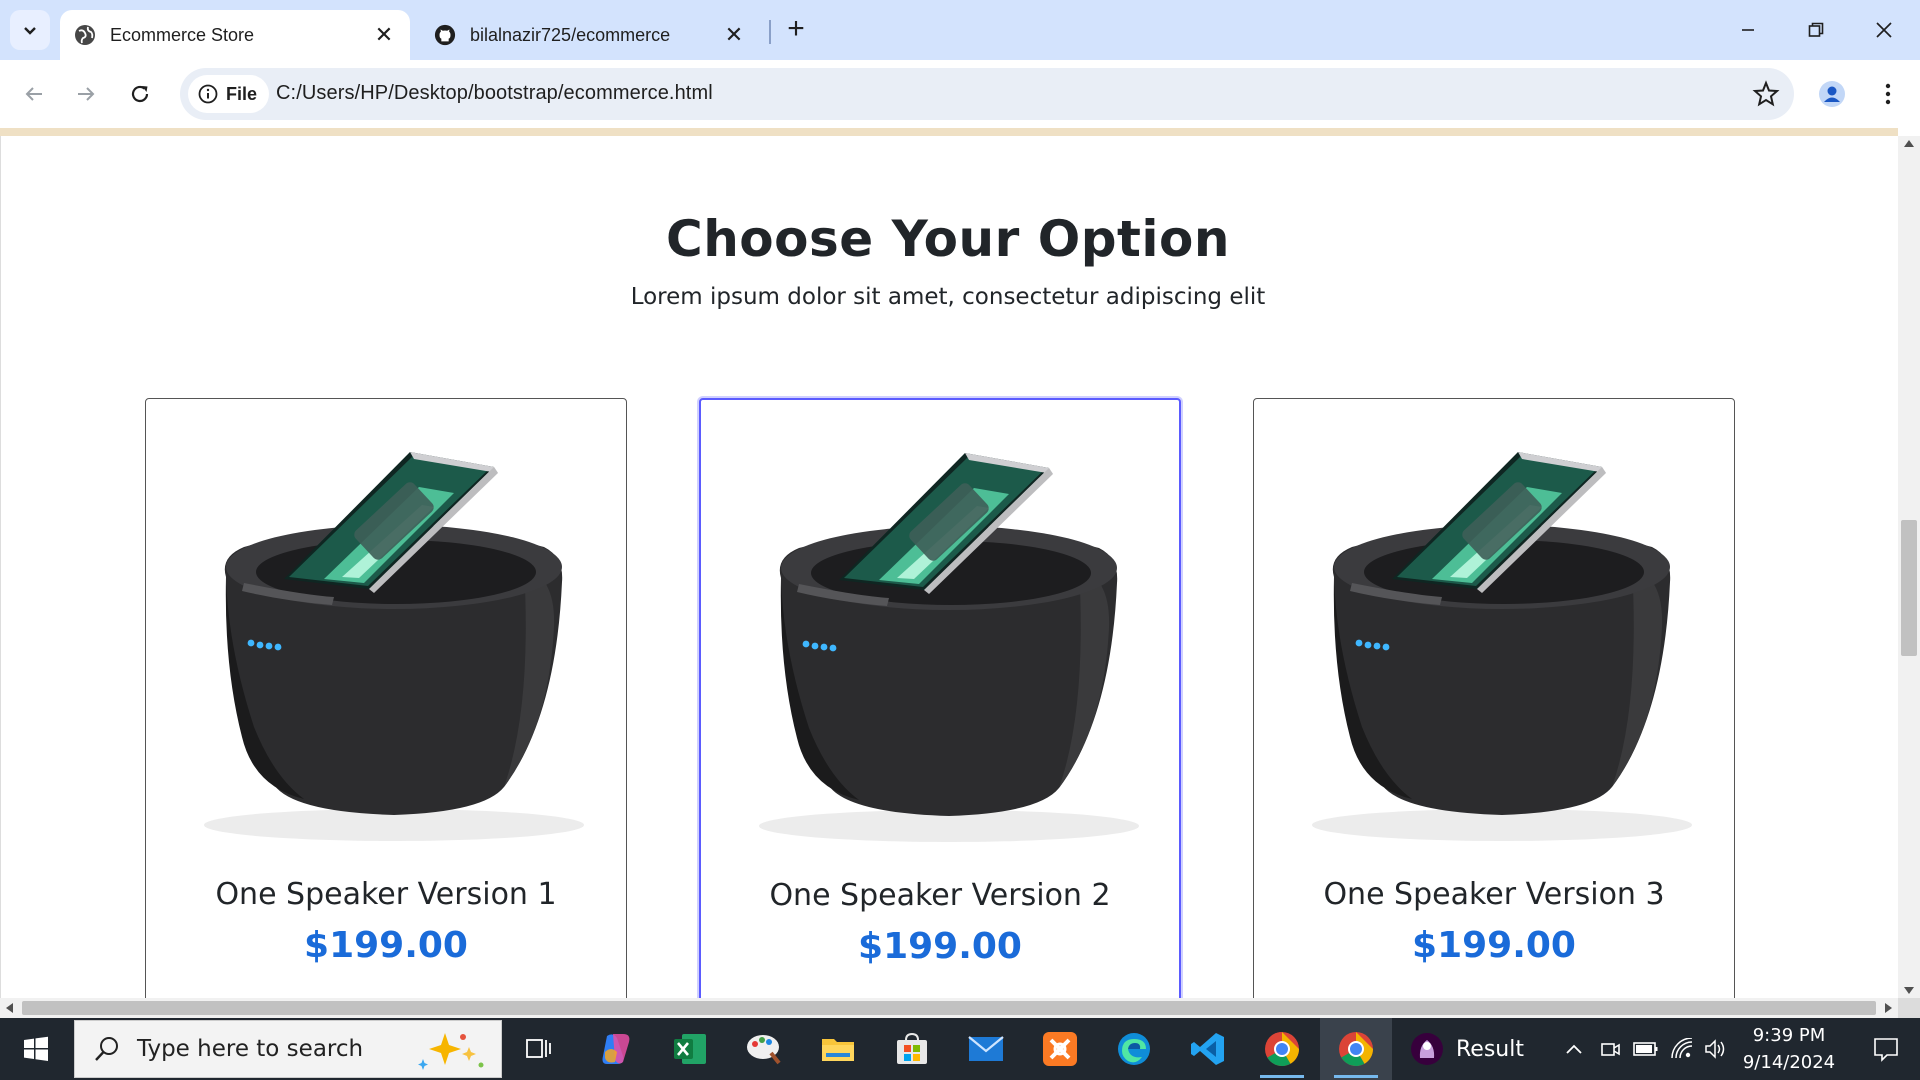 This screenshot has height=1080, width=1920. I want to click on sparkle-icon, so click(451, 1051).